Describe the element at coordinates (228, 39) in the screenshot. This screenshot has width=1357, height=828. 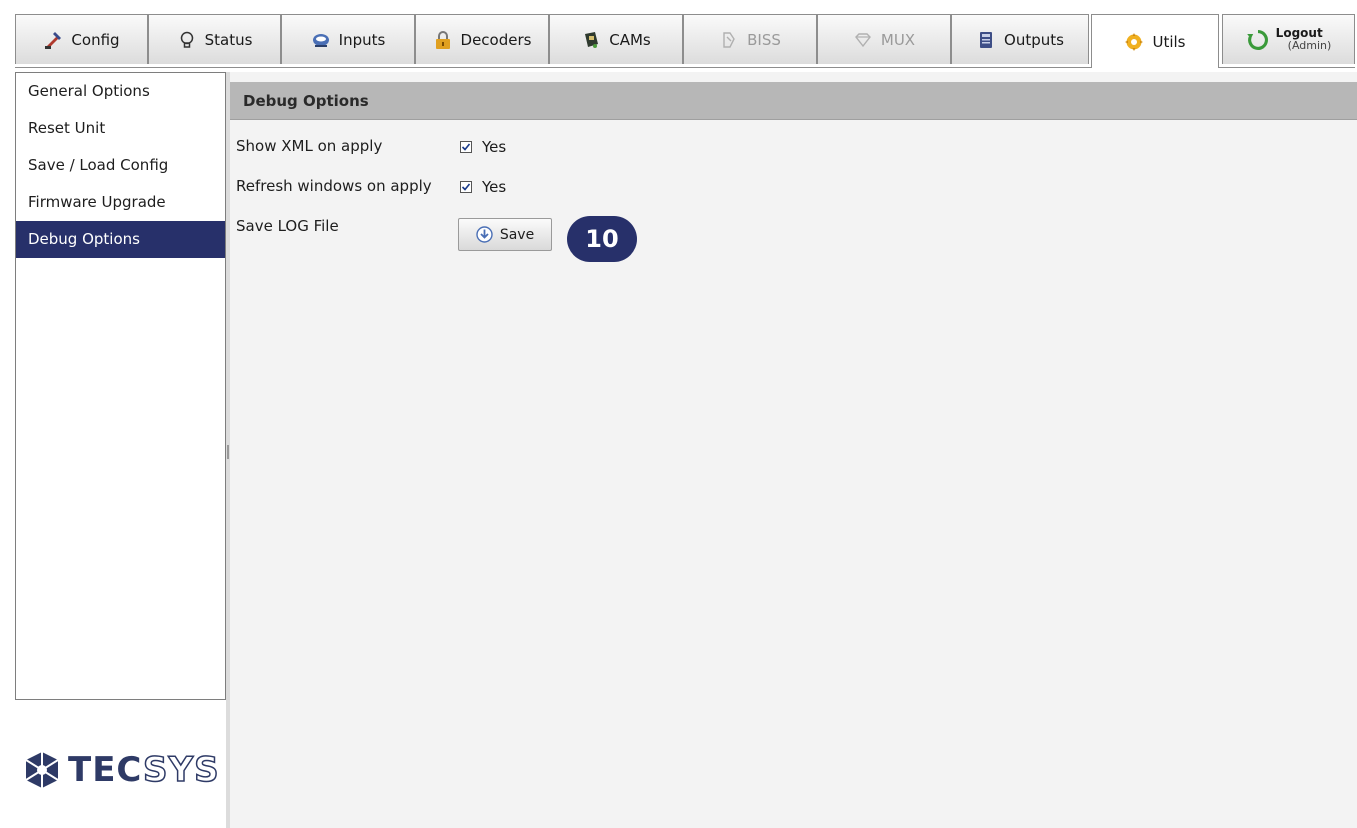
I see `tab-label: Status` at that location.